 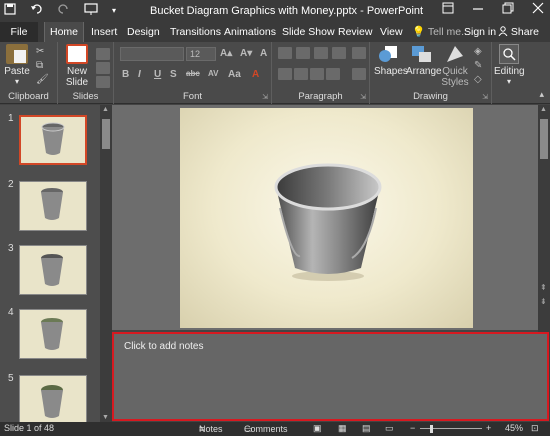 I want to click on share-button: Share, so click(x=518, y=32).